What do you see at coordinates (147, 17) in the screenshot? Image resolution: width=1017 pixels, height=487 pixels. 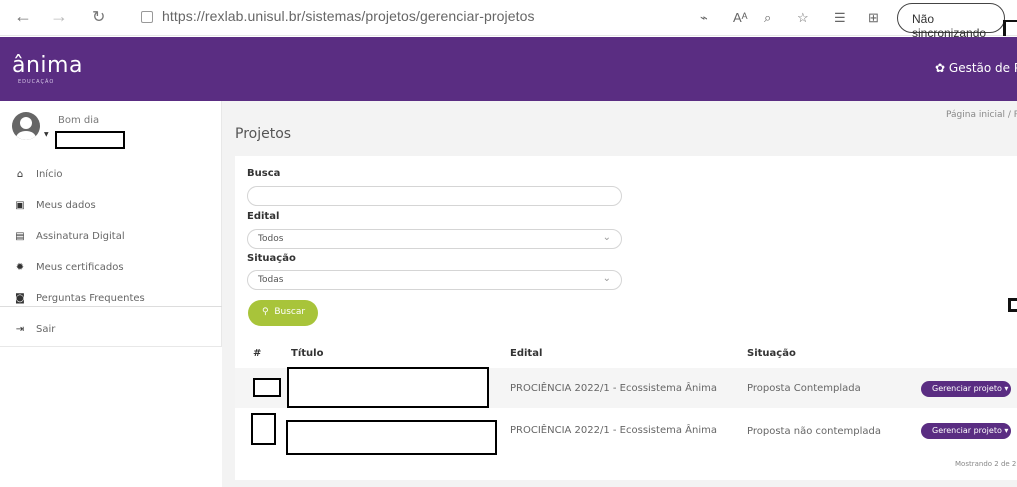 I see `page-info-icon` at bounding box center [147, 17].